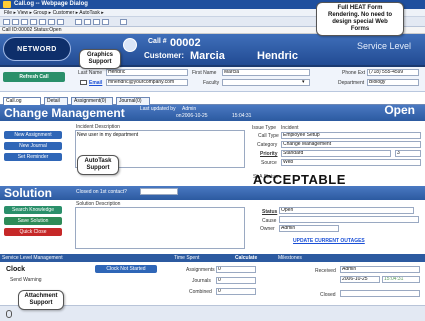 This screenshot has width=425, height=321. I want to click on closed-first-contact-label: Closed on 1st contact?, so click(101, 192).